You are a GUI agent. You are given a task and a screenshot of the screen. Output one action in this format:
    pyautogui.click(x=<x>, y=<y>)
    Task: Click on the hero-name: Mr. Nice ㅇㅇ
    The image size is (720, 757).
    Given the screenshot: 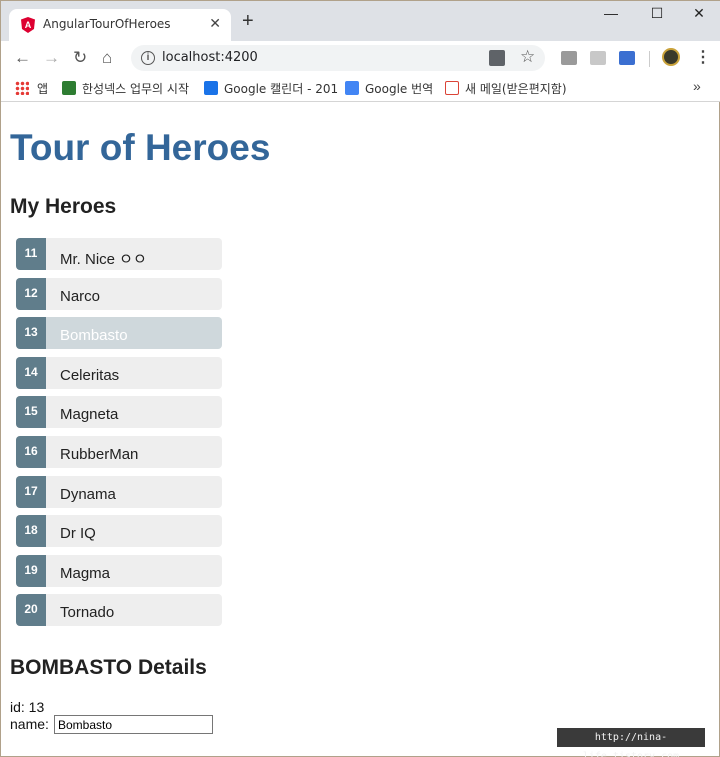 What is the action you would take?
    pyautogui.click(x=103, y=259)
    